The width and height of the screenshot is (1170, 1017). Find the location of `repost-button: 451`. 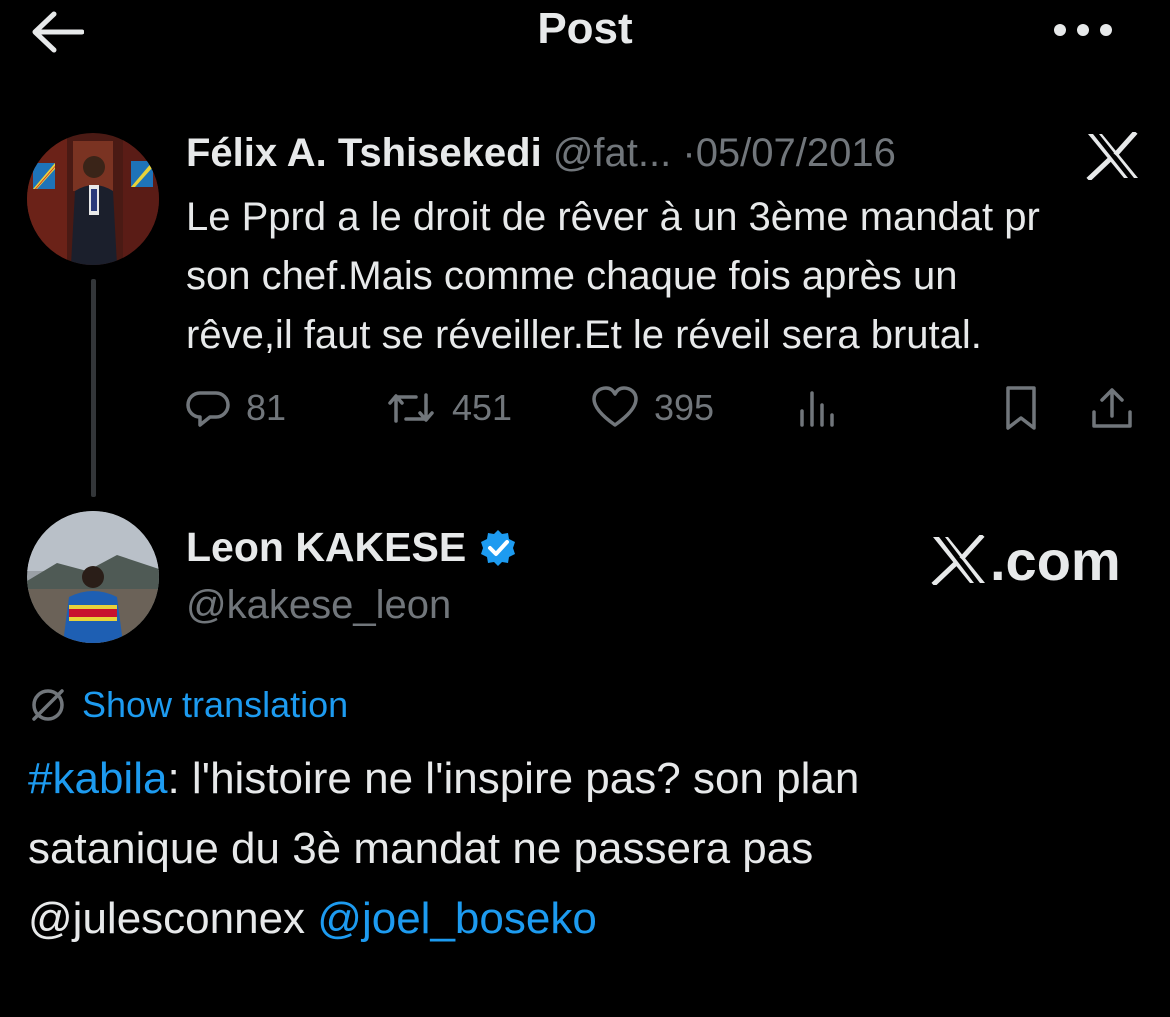

repost-button: 451 is located at coordinates (448, 408).